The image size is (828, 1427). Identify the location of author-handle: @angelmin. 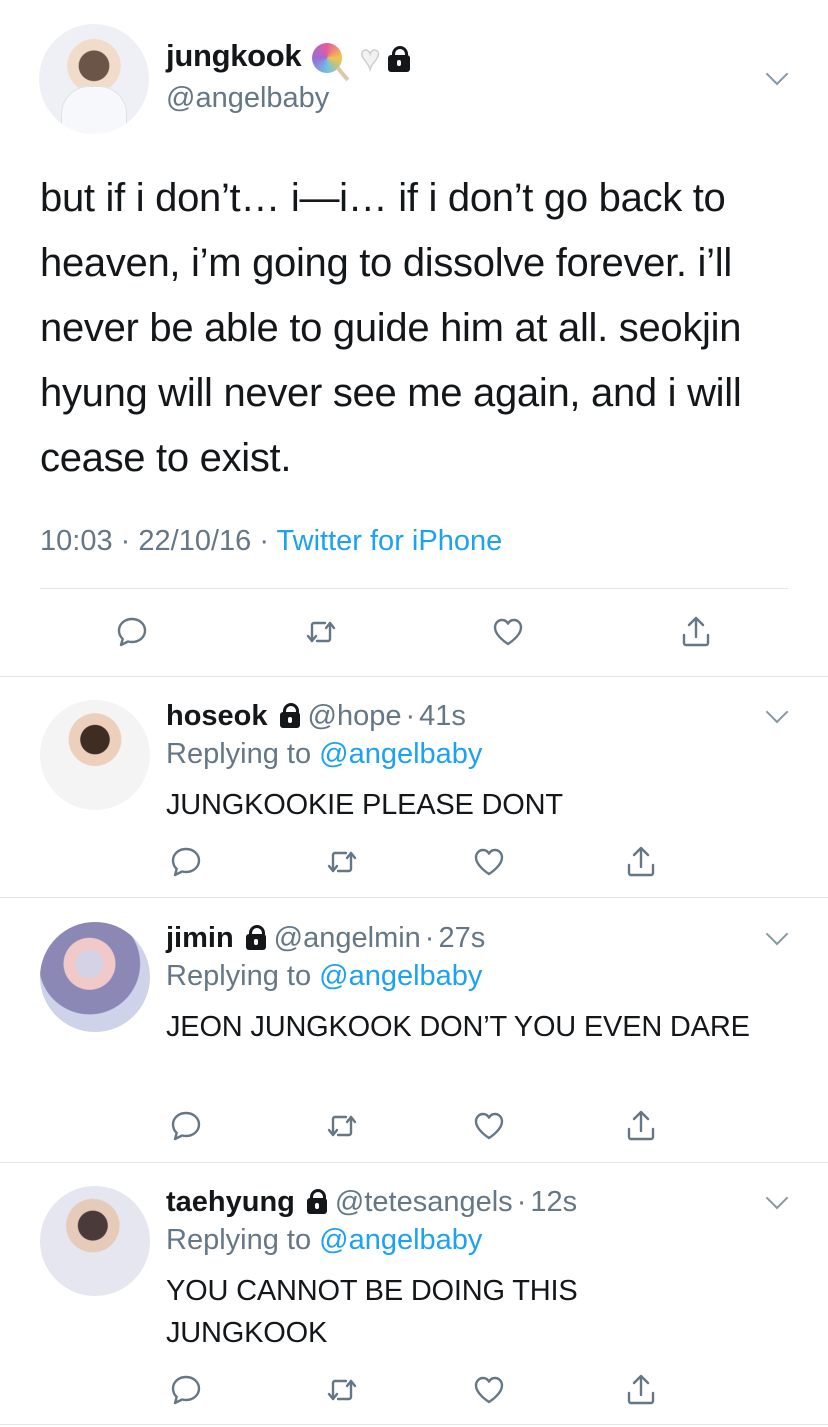
(347, 938).